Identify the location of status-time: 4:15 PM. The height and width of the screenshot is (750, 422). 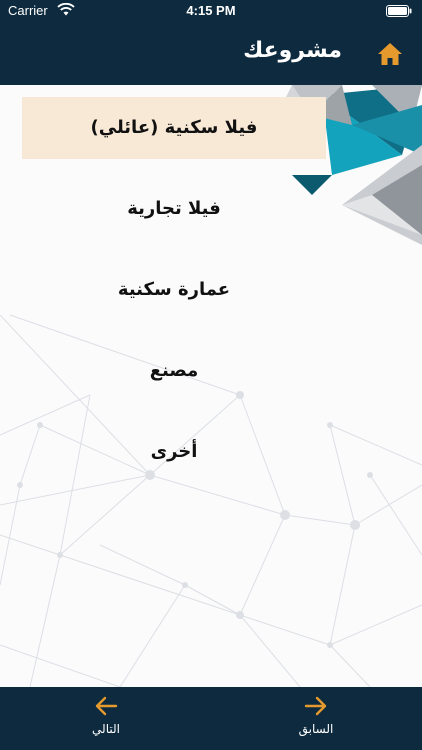
(211, 10).